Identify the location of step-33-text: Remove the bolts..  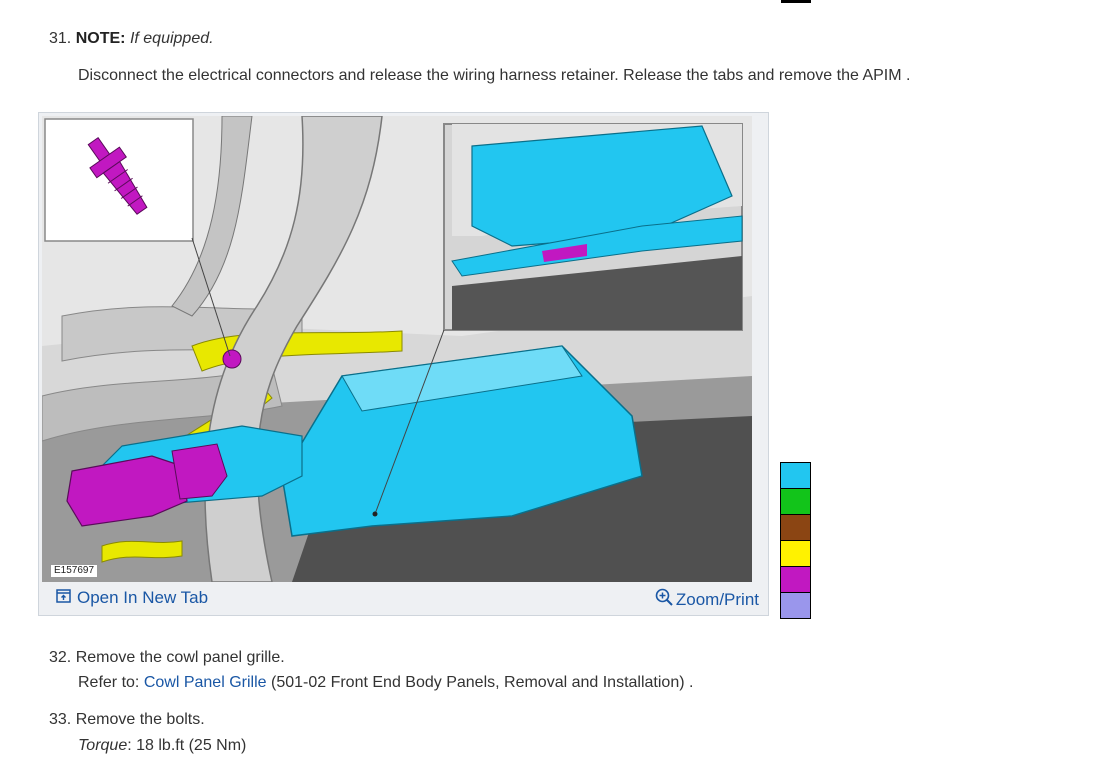
(140, 719).